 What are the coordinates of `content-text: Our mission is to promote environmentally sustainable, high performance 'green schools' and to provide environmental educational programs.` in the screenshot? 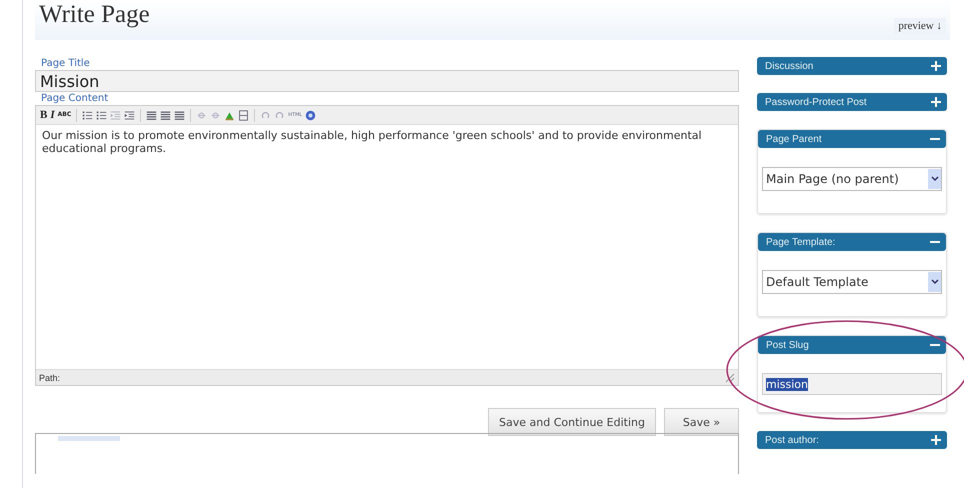 It's located at (372, 142).